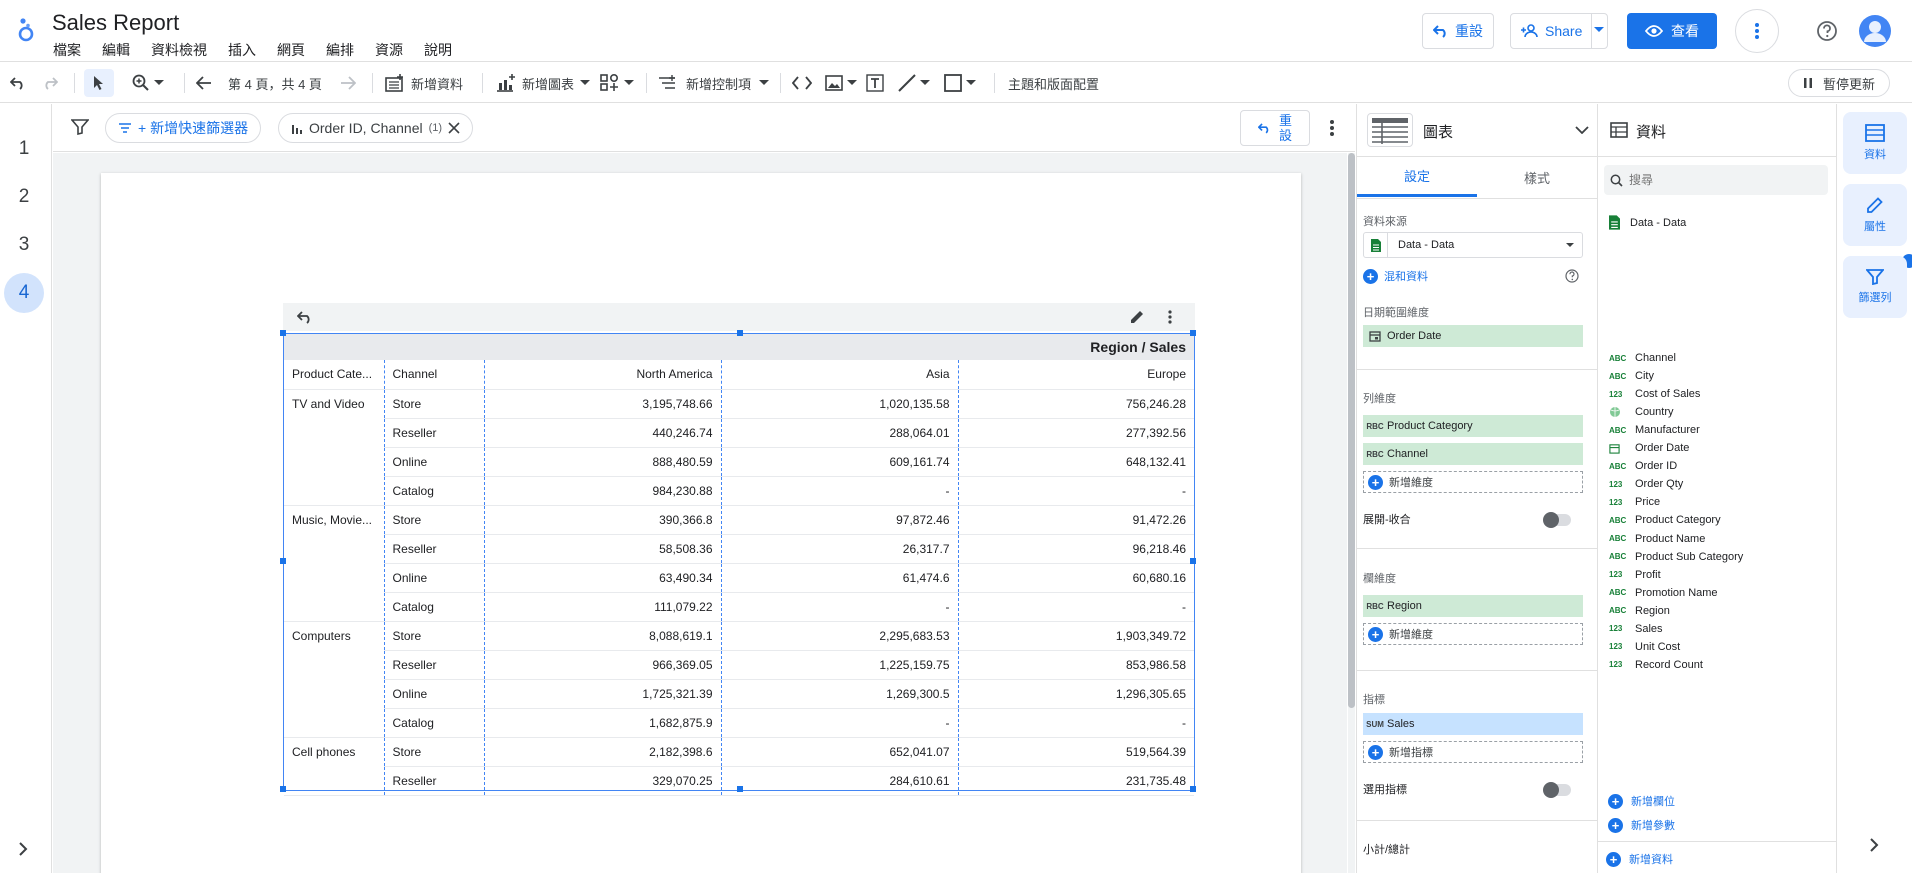 The height and width of the screenshot is (873, 1912). What do you see at coordinates (1663, 593) in the screenshot?
I see `field-item: ABC Promotion Name` at bounding box center [1663, 593].